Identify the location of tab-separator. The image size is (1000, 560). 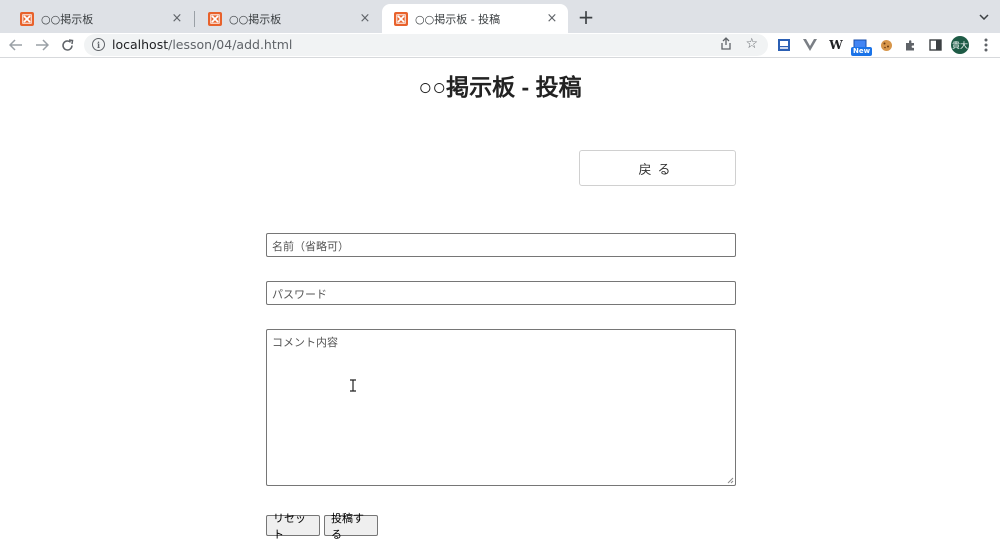
(194, 19).